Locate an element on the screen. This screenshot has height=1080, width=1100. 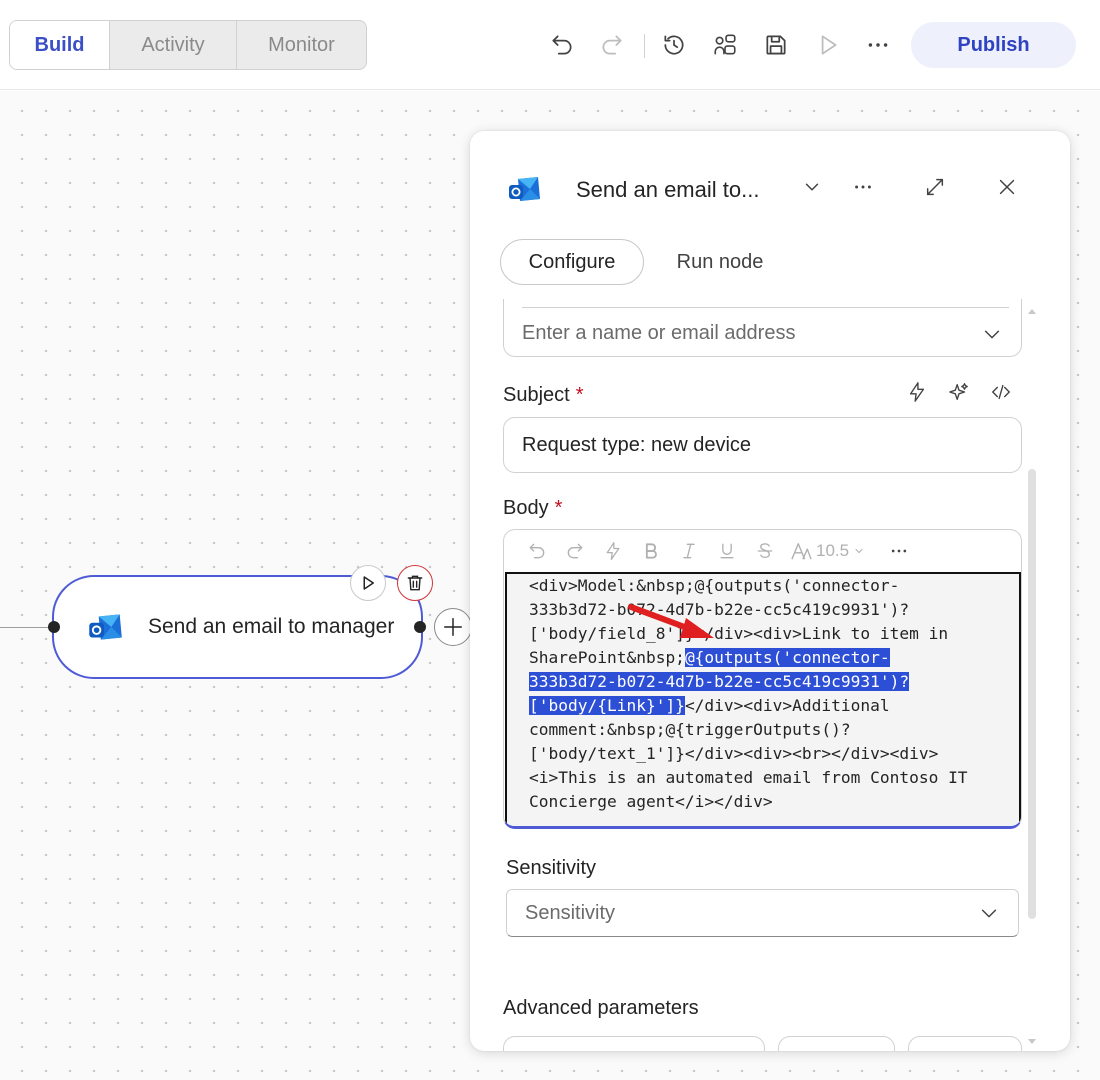
strikethrough-icon is located at coordinates (765, 551).